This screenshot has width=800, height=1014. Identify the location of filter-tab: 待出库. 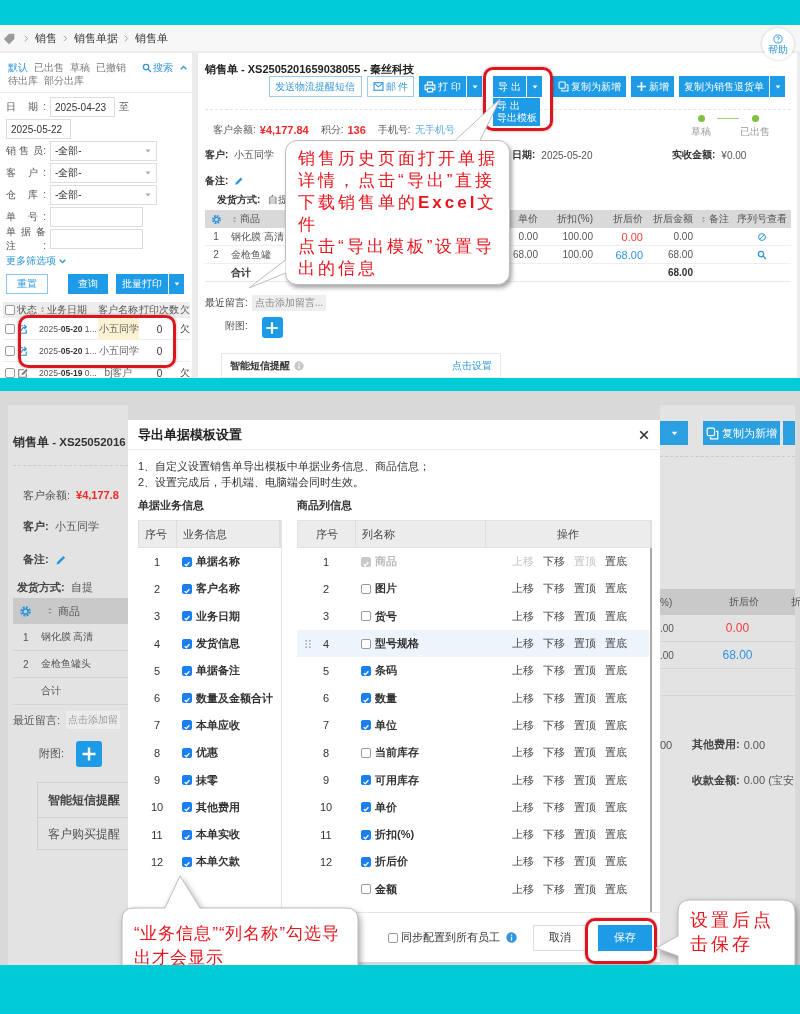
(23, 80).